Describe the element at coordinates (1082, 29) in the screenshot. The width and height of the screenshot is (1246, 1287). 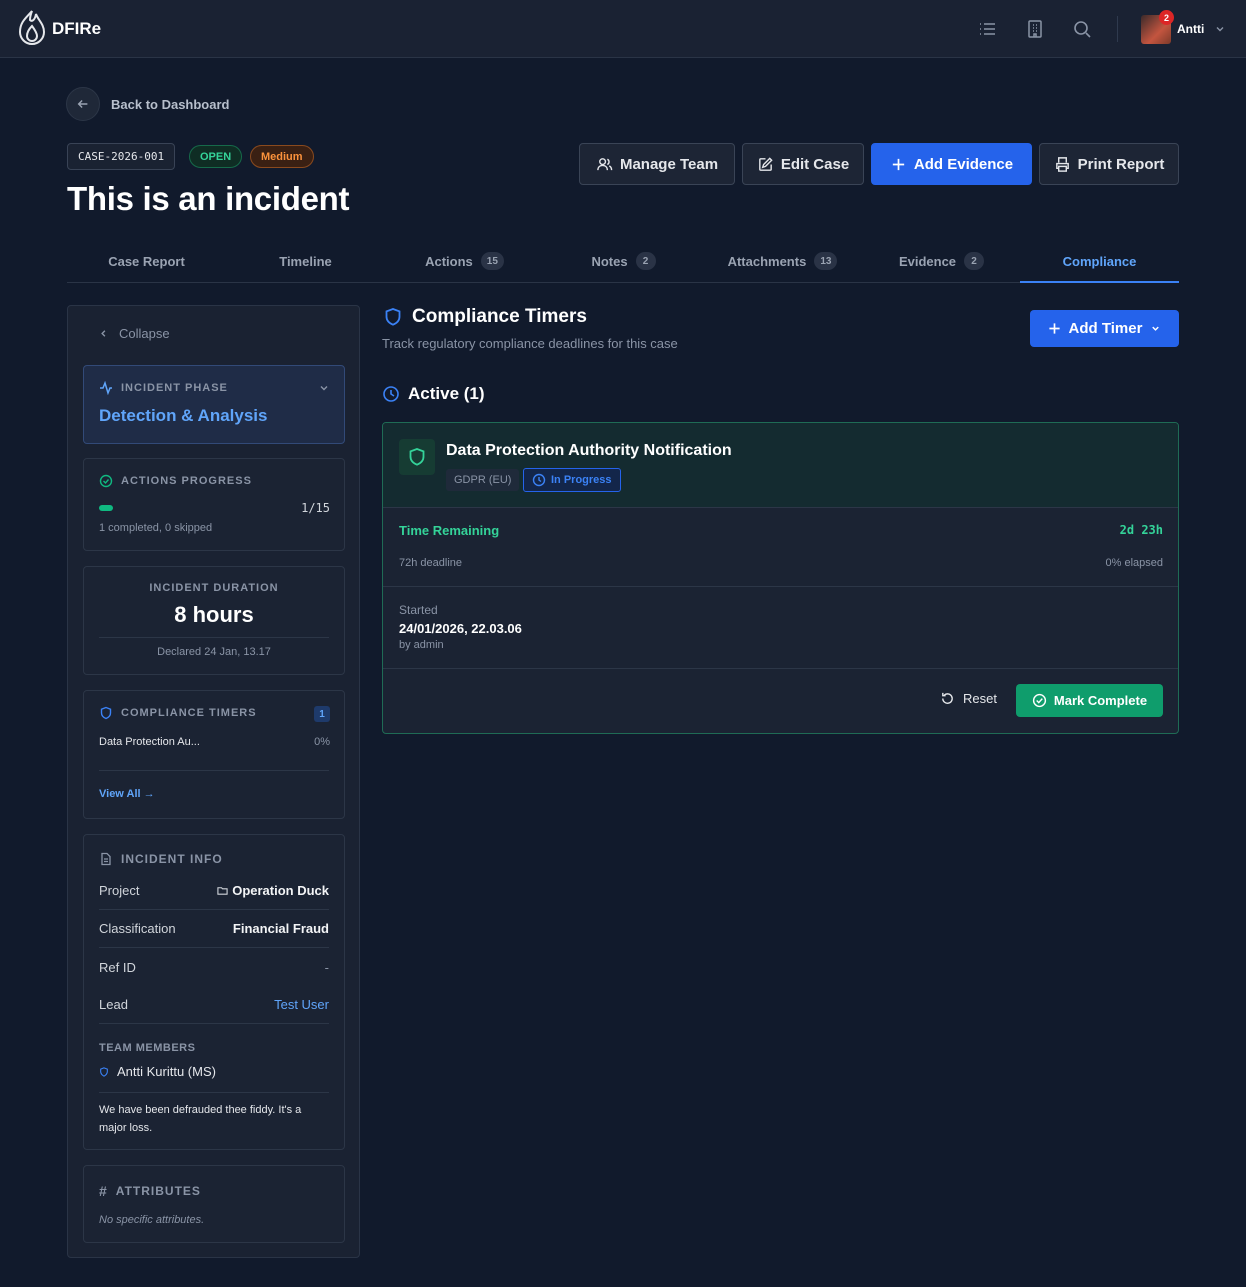
I see `search-icon` at that location.